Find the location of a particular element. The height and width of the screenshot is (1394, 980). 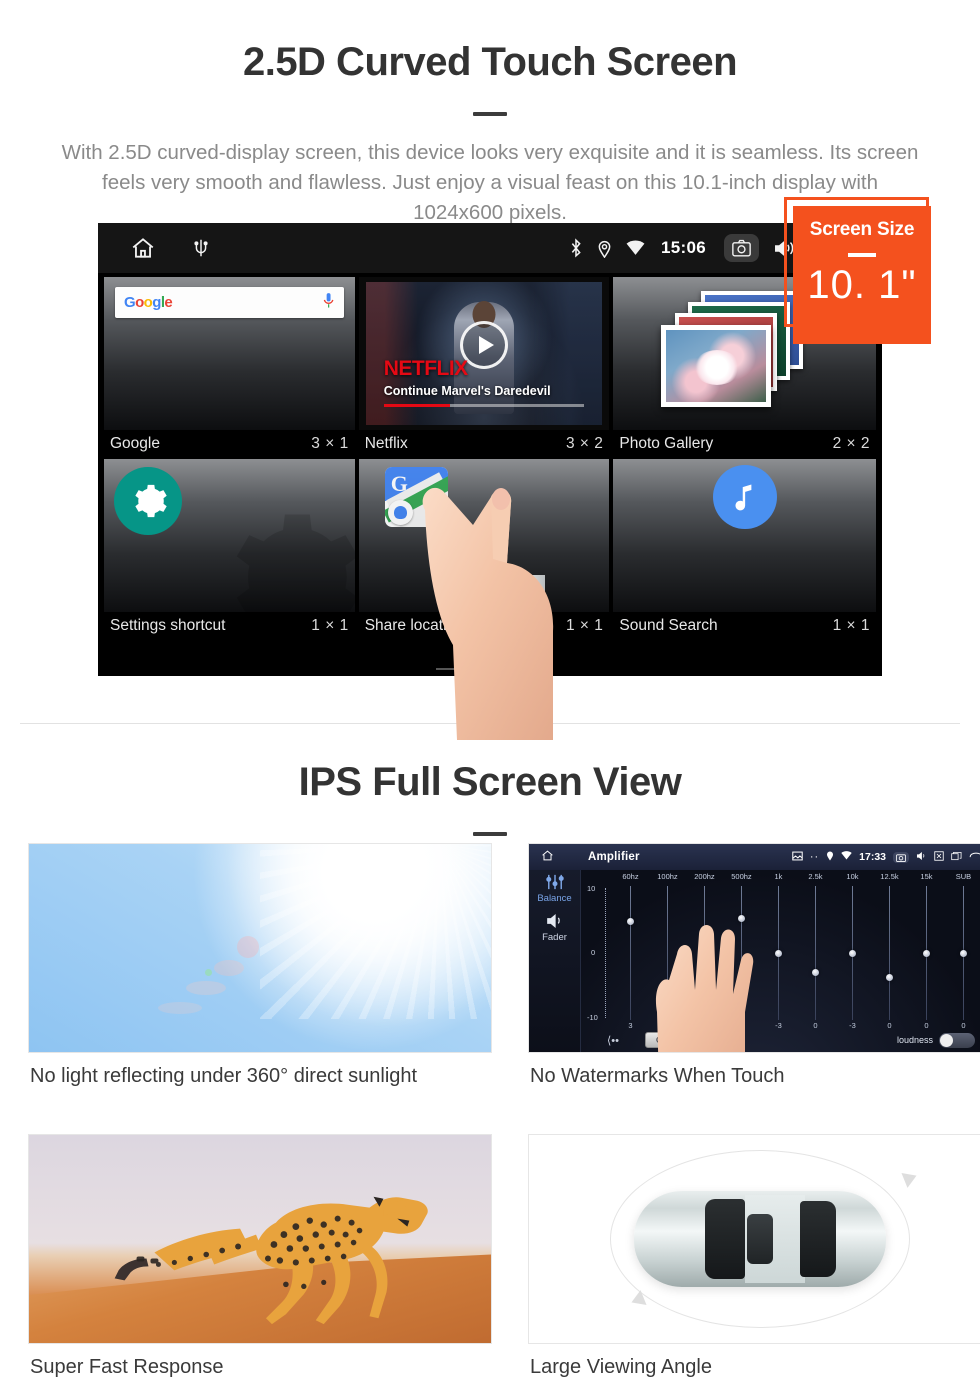

status-bar: 15:06 is located at coordinates (490, 248).